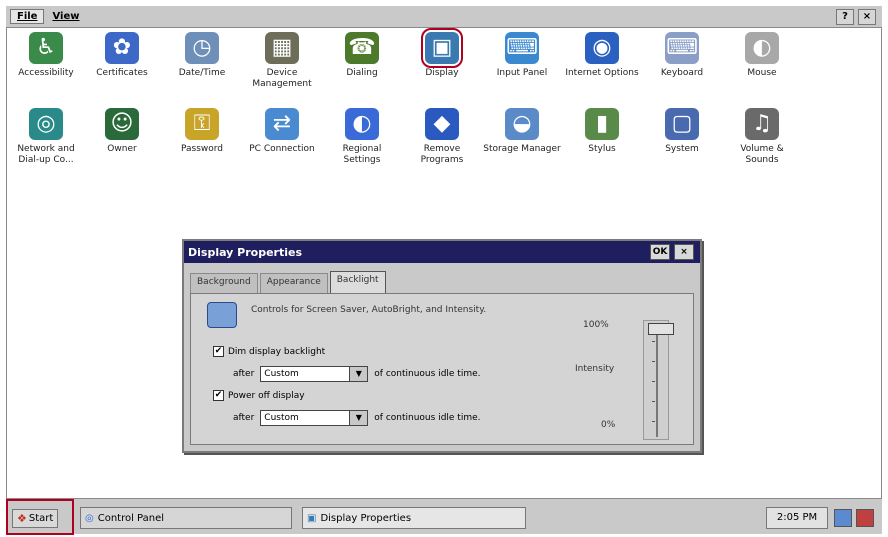 This screenshot has height=537, width=888. What do you see at coordinates (442, 124) in the screenshot?
I see `remove-programs-icon: ◆` at bounding box center [442, 124].